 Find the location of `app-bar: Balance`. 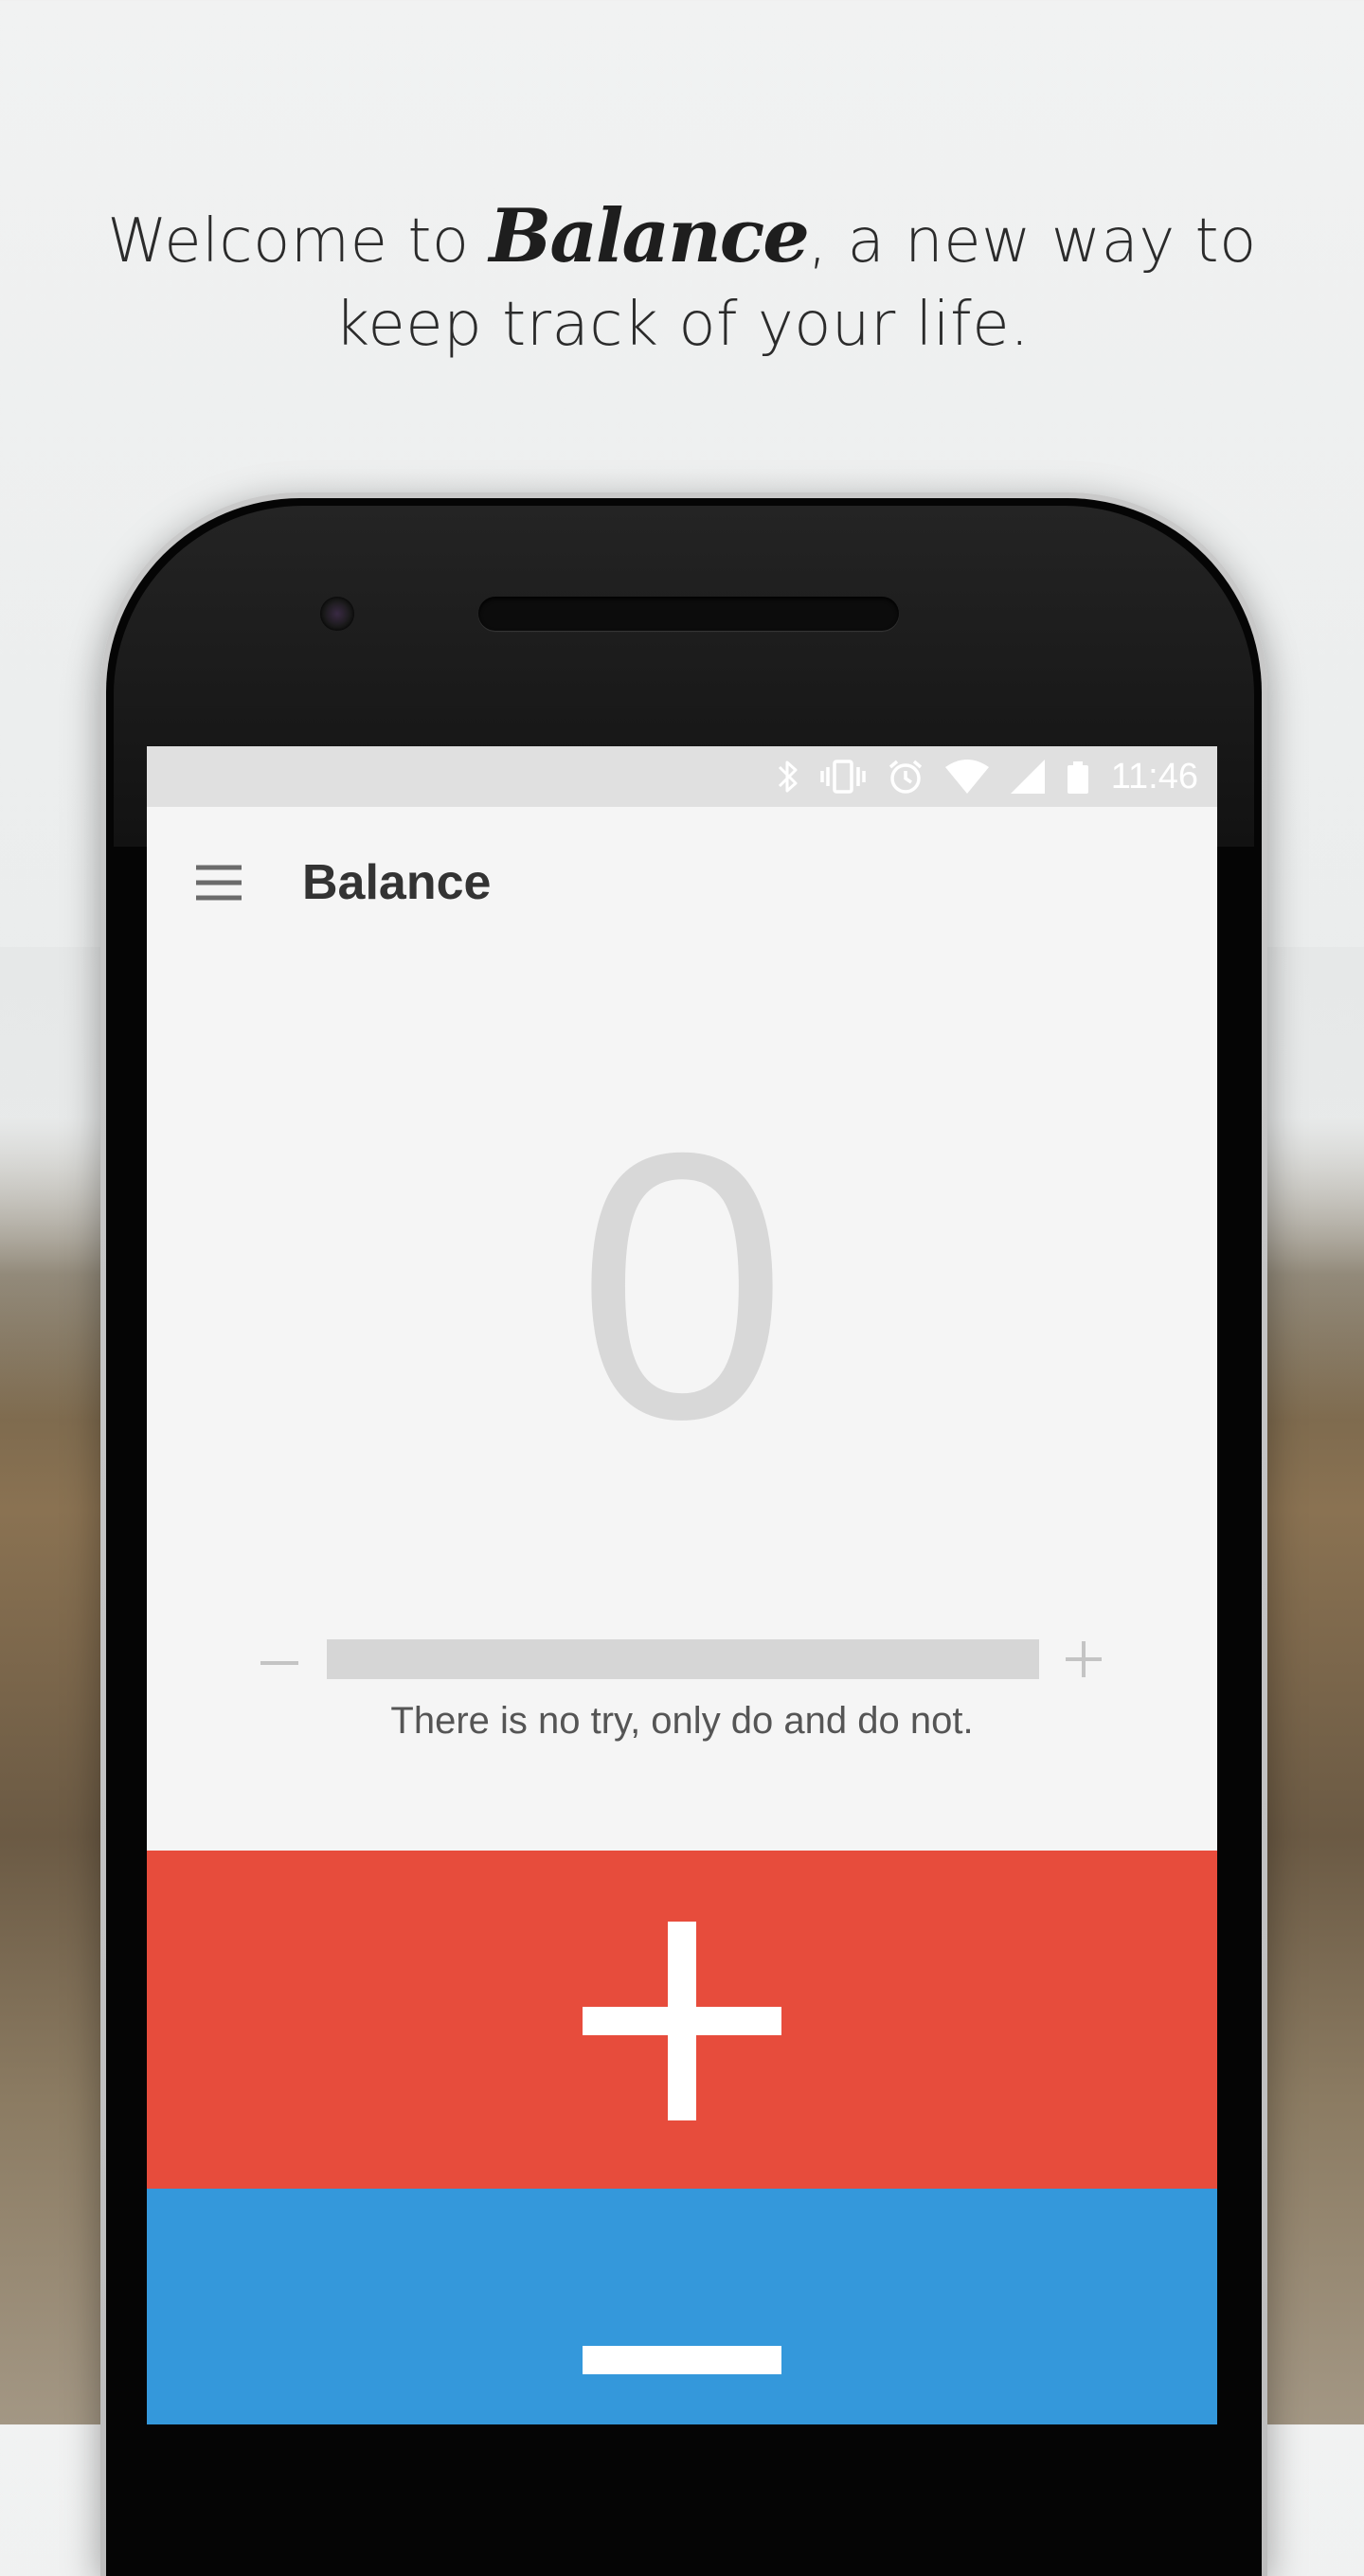

app-bar: Balance is located at coordinates (682, 882).